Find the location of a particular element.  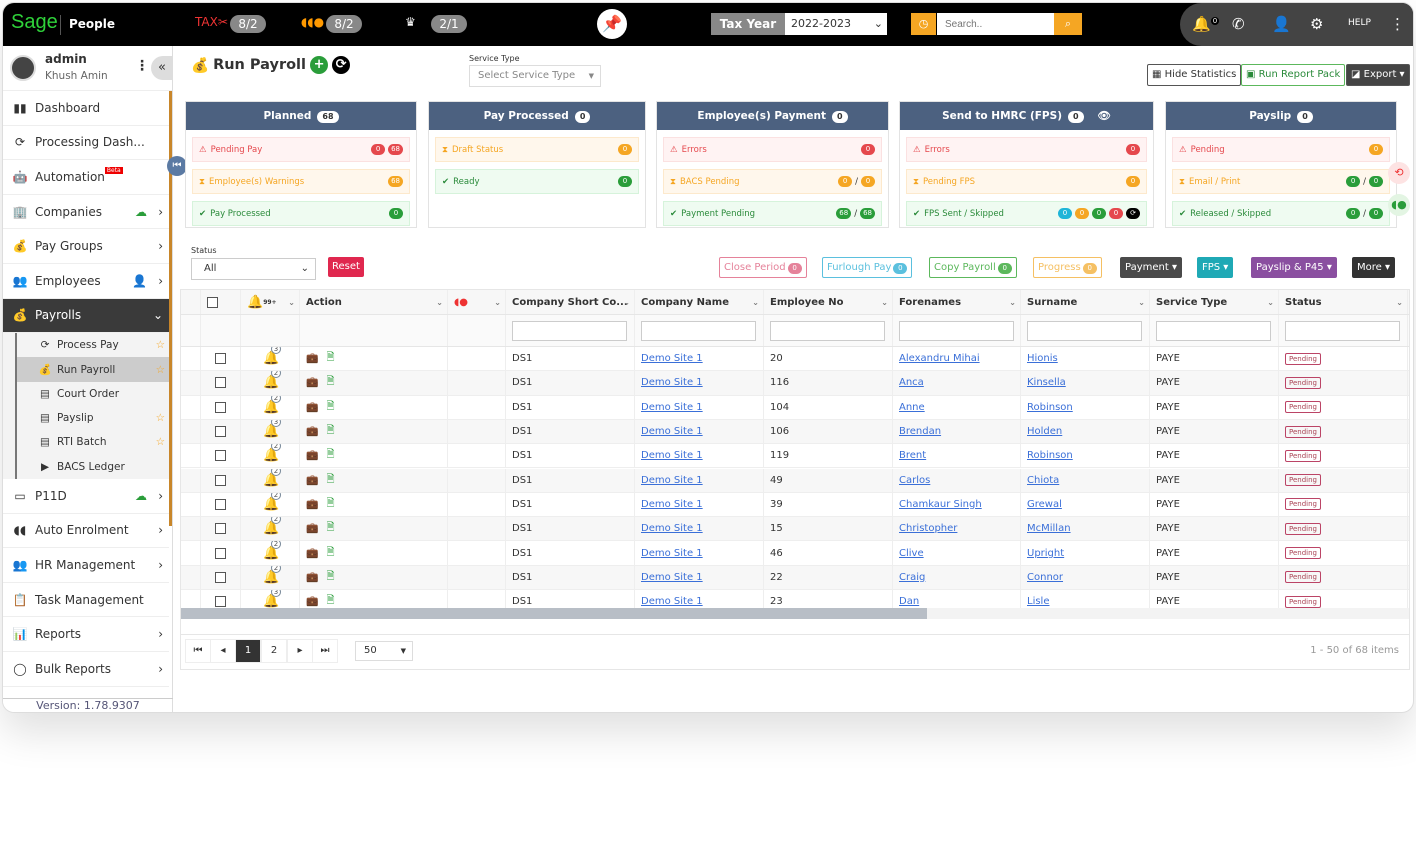

header-cell: Forenames ⌄ is located at coordinates (957, 302).